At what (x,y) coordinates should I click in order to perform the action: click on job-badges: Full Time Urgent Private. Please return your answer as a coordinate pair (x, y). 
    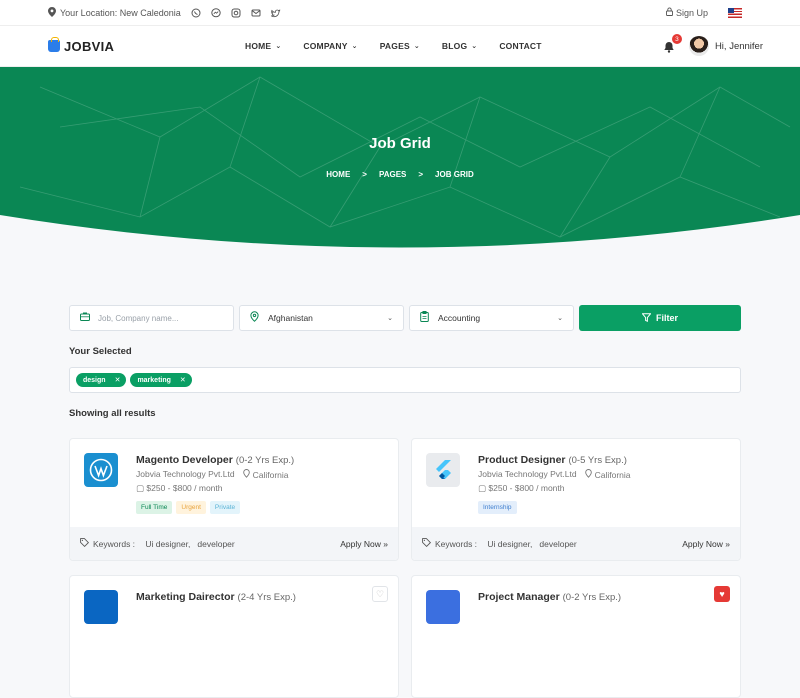
    Looking at the image, I should click on (188, 507).